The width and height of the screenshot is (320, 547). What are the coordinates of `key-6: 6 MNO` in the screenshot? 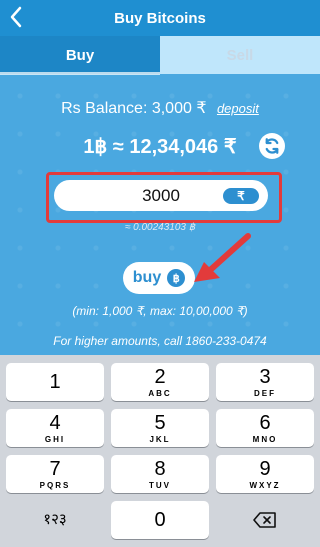 It's located at (265, 428).